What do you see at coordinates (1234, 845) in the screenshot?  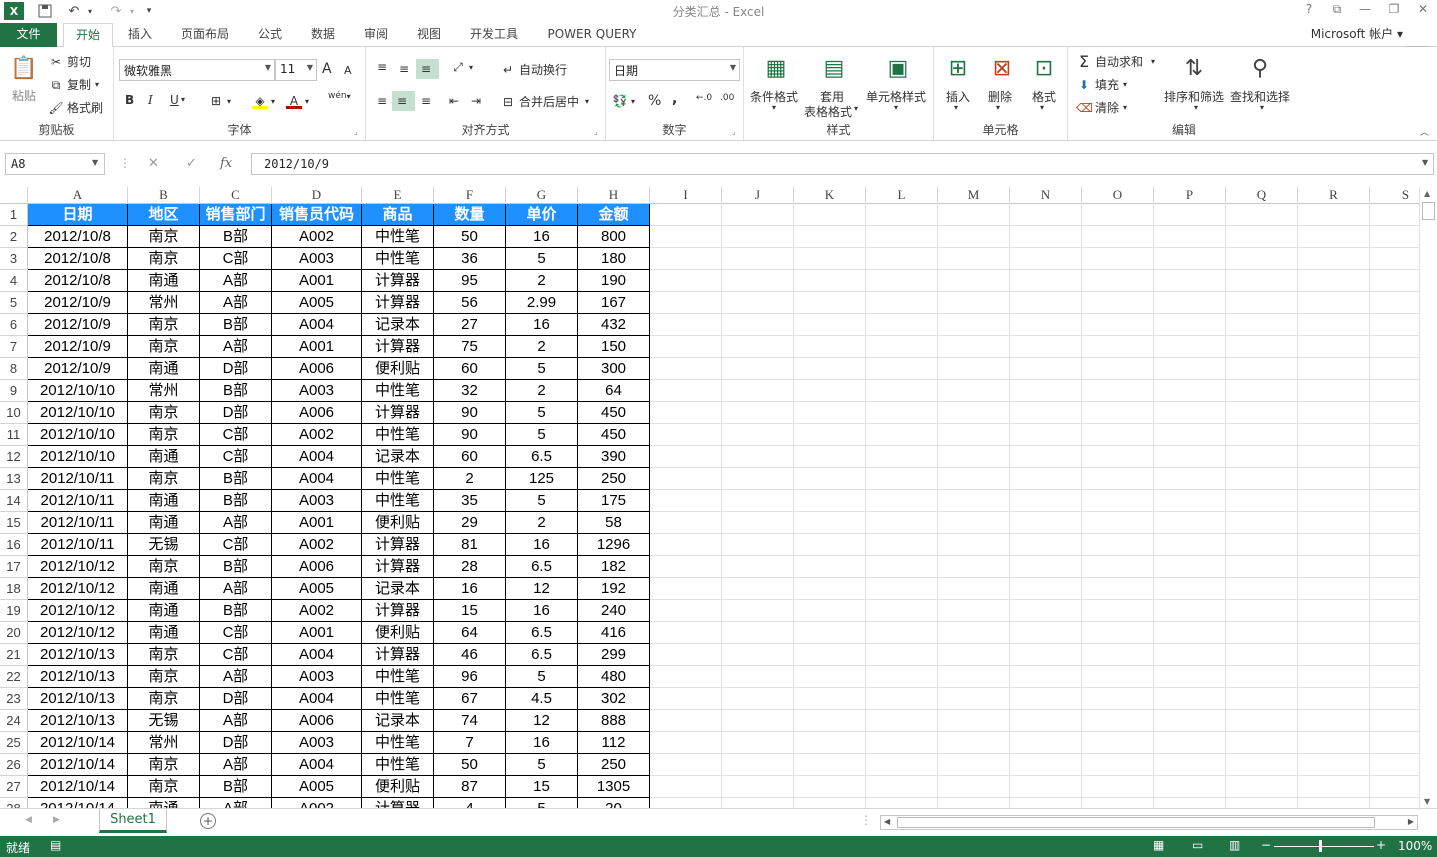 I see `page-break-view-icon: ▥` at bounding box center [1234, 845].